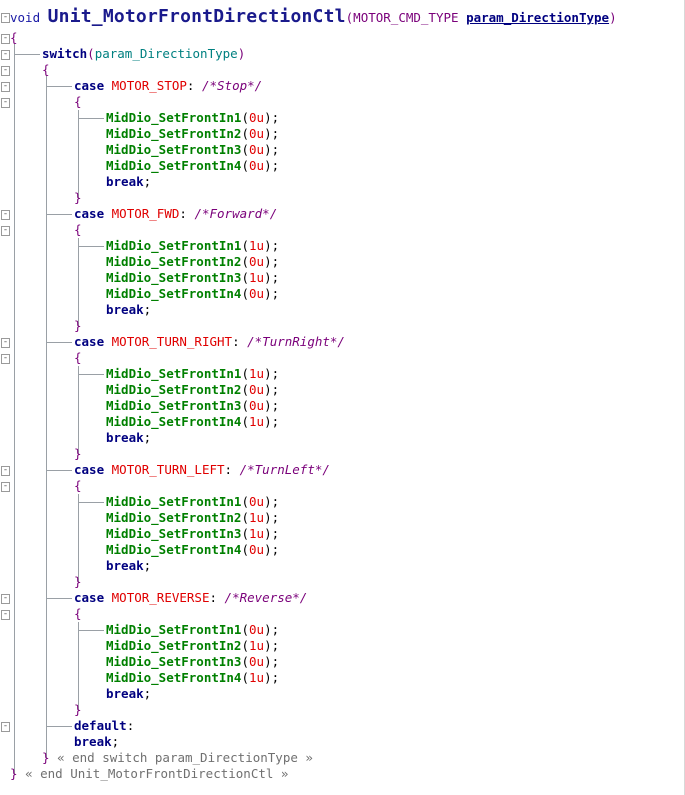 The width and height of the screenshot is (685, 795). Describe the element at coordinates (342, 774) in the screenshot. I see `function-close-brace-line: } « end Unit_MotorFrontDirectionCtl »` at that location.